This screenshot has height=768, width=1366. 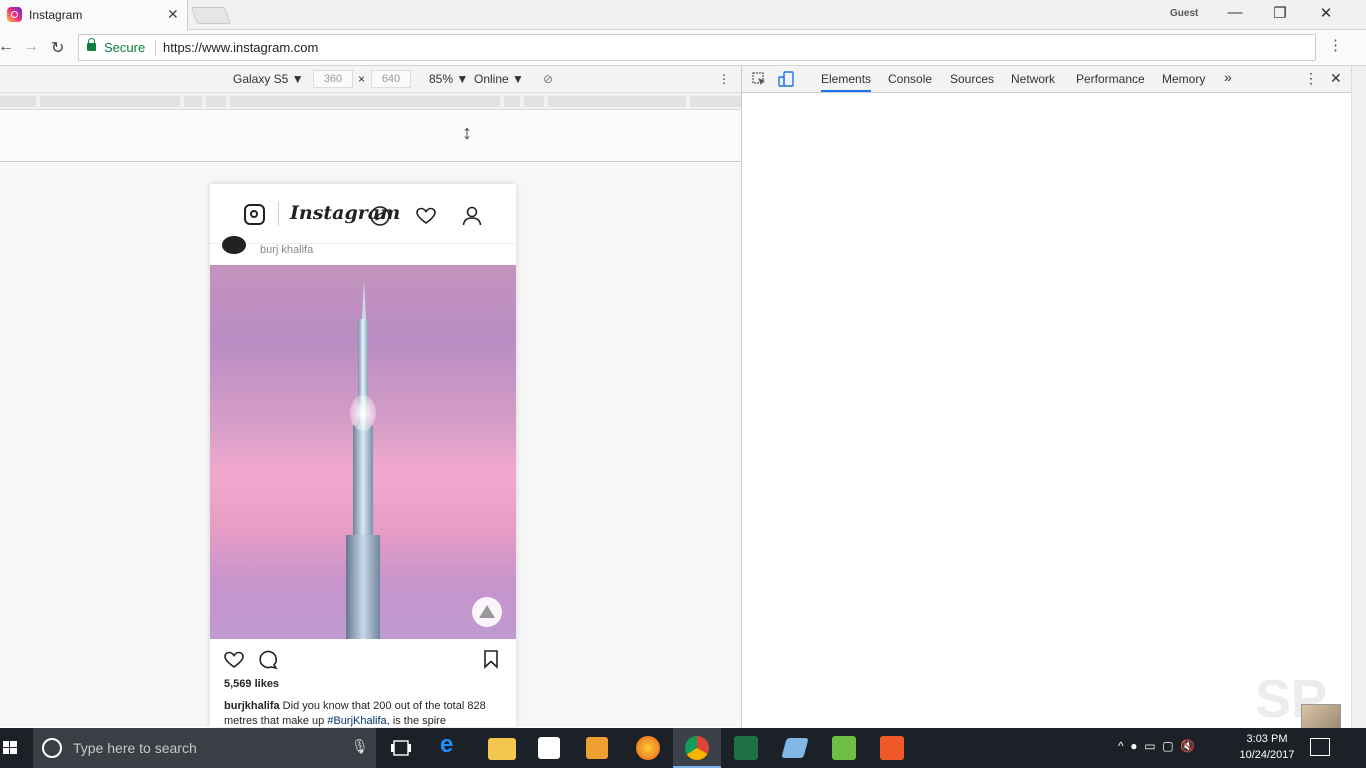 What do you see at coordinates (472, 216) in the screenshot?
I see `profile-icon` at bounding box center [472, 216].